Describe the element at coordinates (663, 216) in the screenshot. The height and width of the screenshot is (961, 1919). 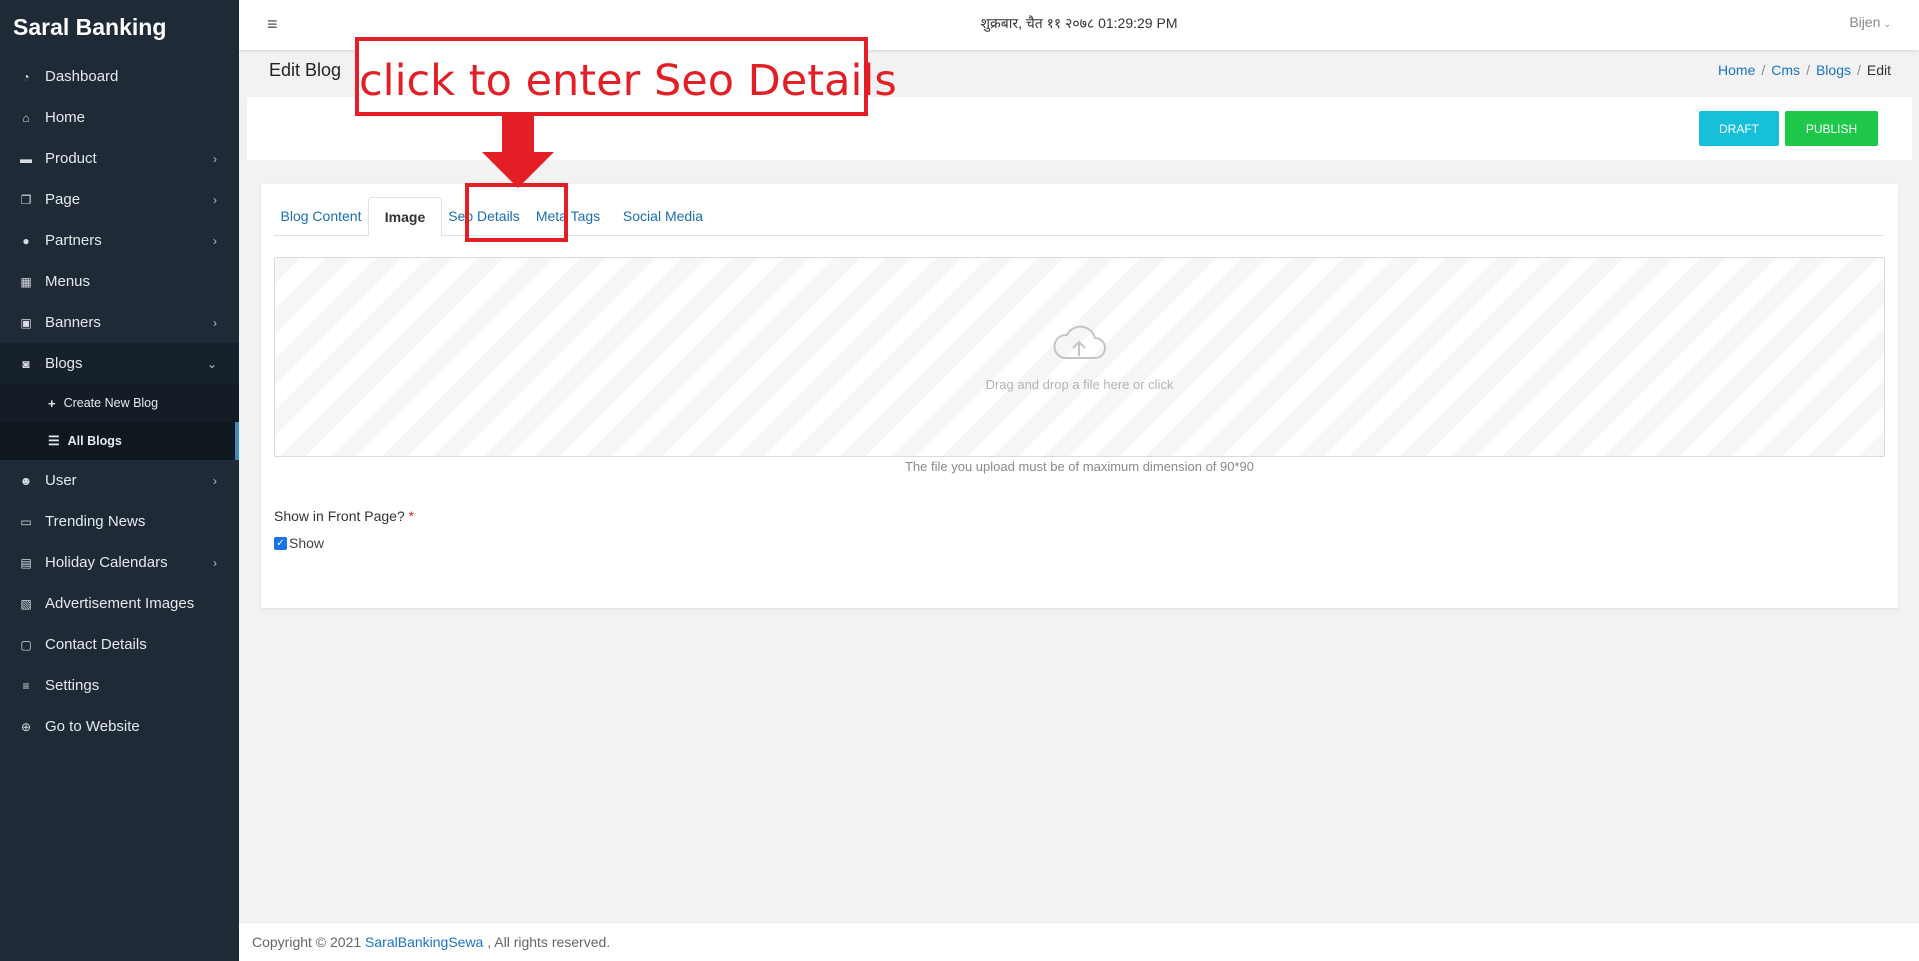
I see `tab-social-media: Social Media` at that location.